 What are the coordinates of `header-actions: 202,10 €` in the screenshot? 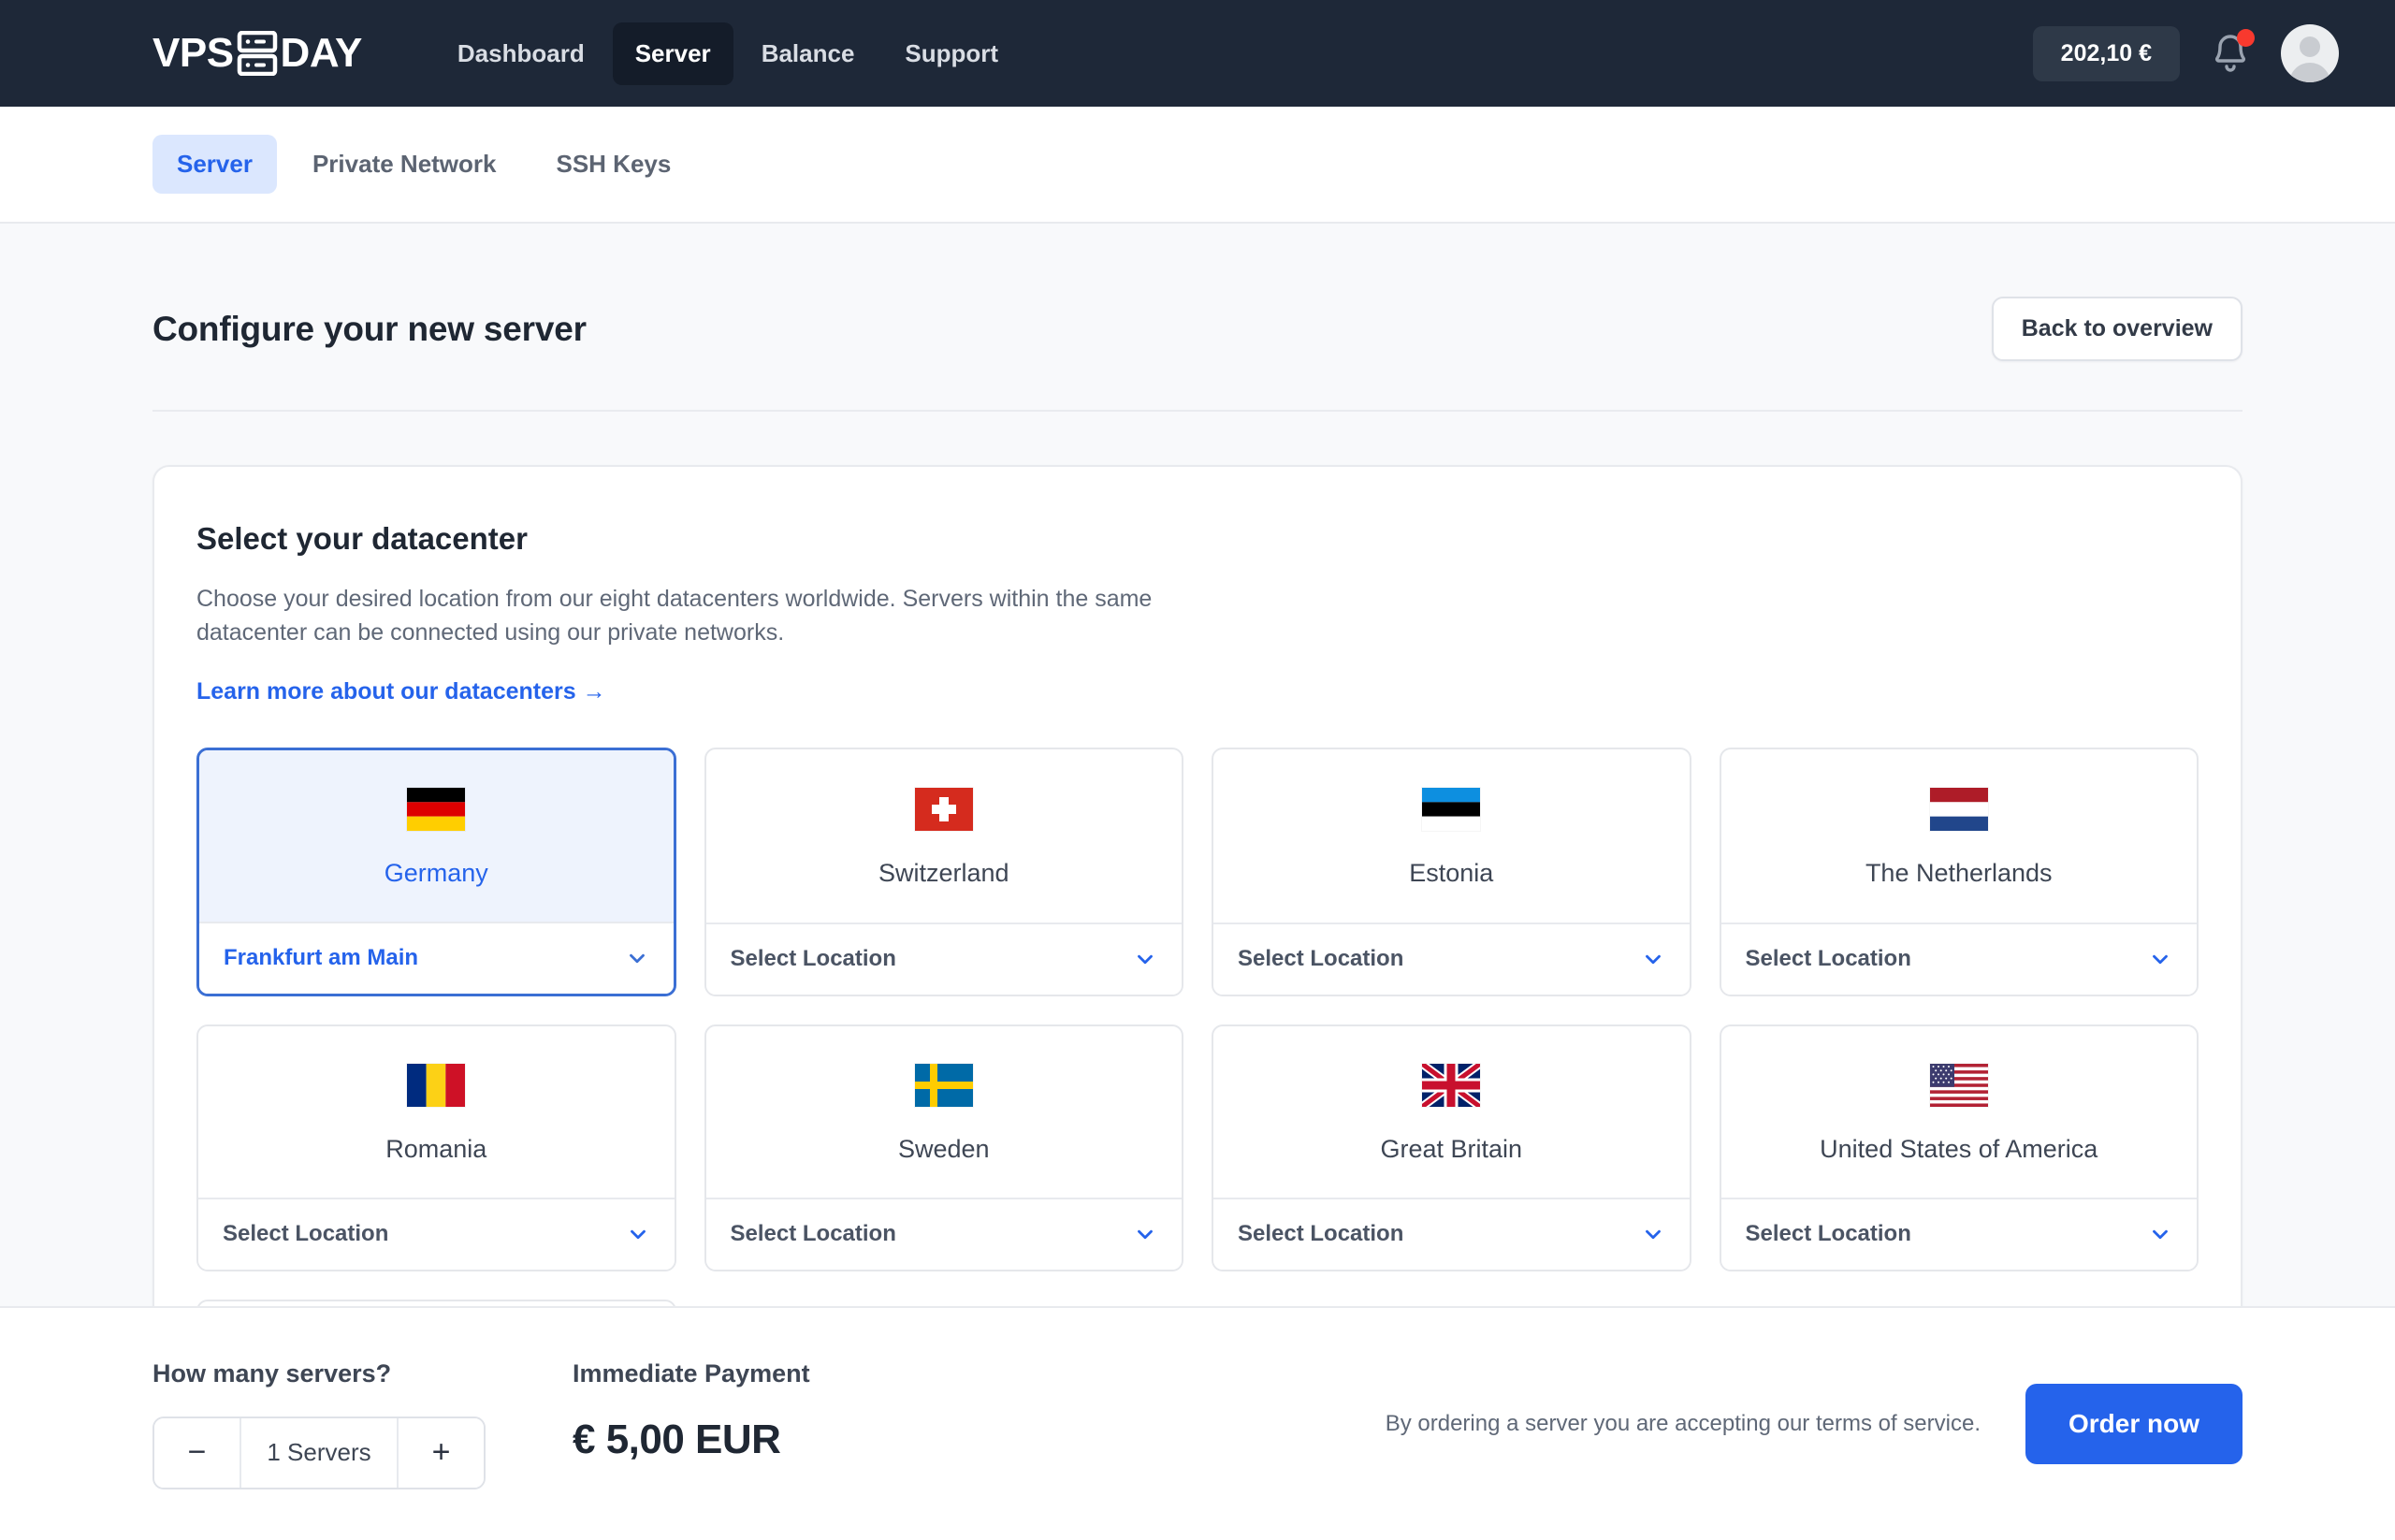 It's located at (2185, 54).